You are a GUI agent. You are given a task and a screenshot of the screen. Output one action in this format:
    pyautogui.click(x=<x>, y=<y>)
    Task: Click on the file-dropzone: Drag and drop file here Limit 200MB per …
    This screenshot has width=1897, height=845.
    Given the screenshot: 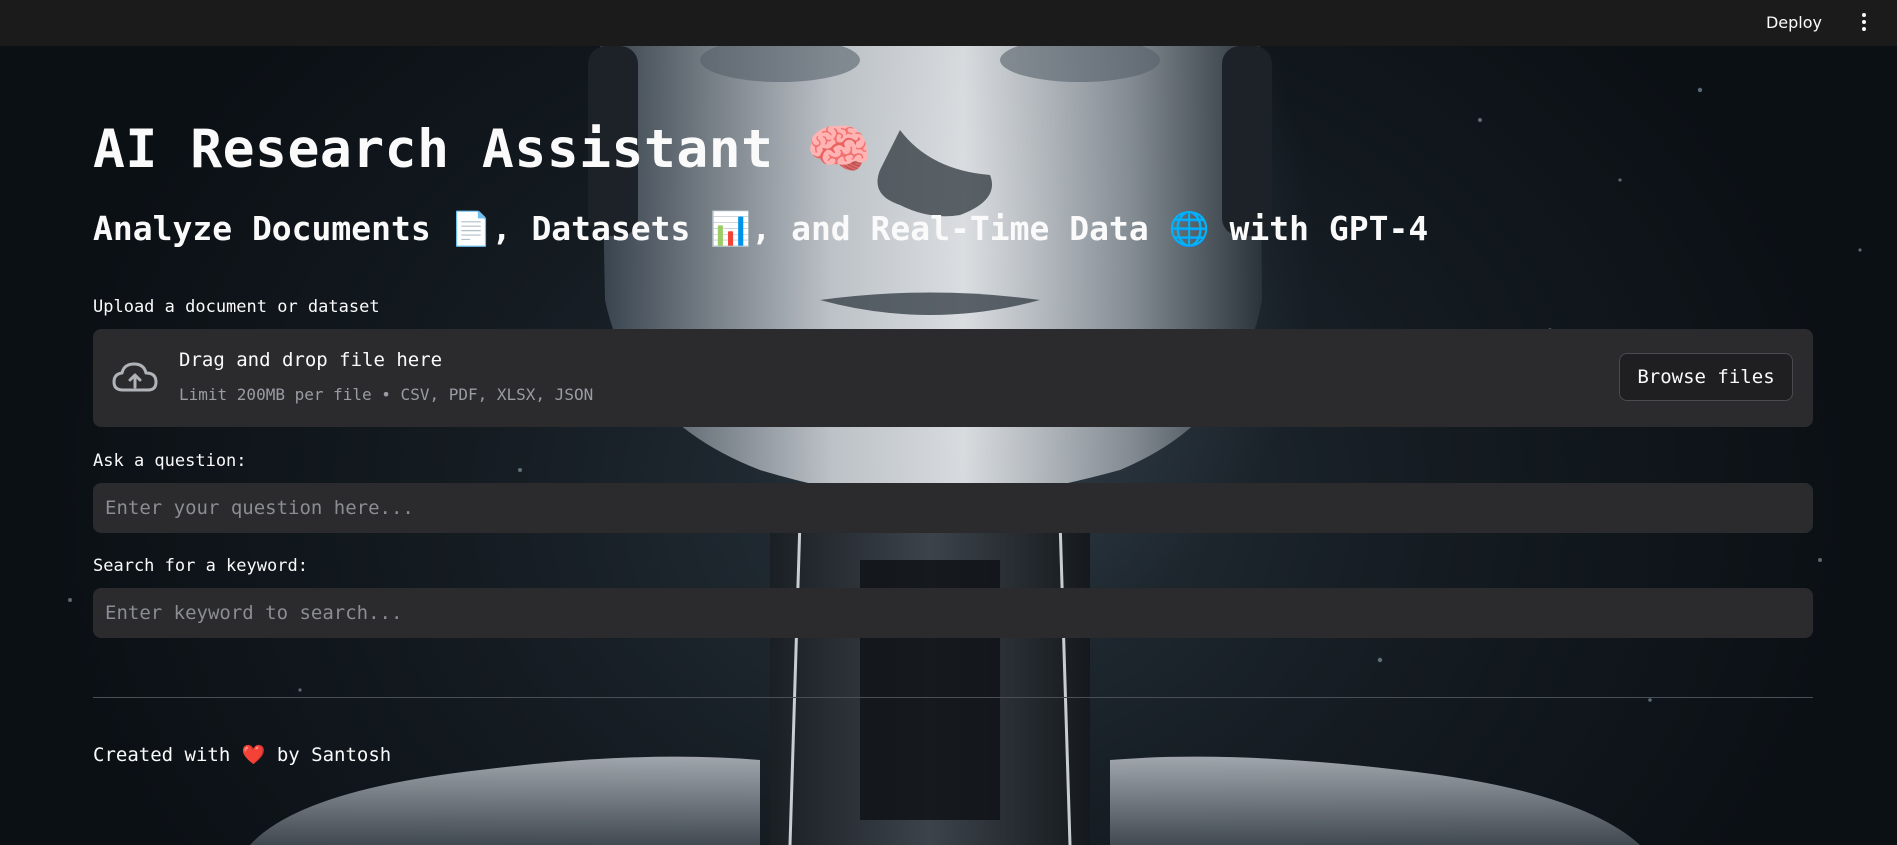 What is the action you would take?
    pyautogui.click(x=953, y=378)
    